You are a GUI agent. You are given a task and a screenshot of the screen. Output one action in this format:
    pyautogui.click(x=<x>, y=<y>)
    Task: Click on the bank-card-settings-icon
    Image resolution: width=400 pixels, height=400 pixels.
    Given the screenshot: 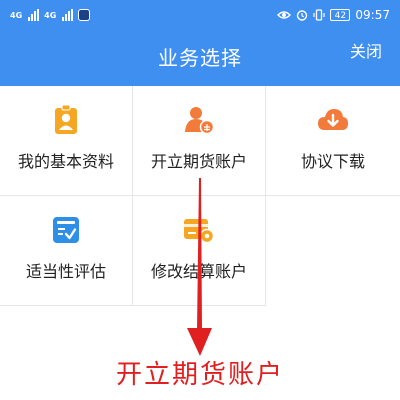 What is the action you would take?
    pyautogui.click(x=199, y=231)
    